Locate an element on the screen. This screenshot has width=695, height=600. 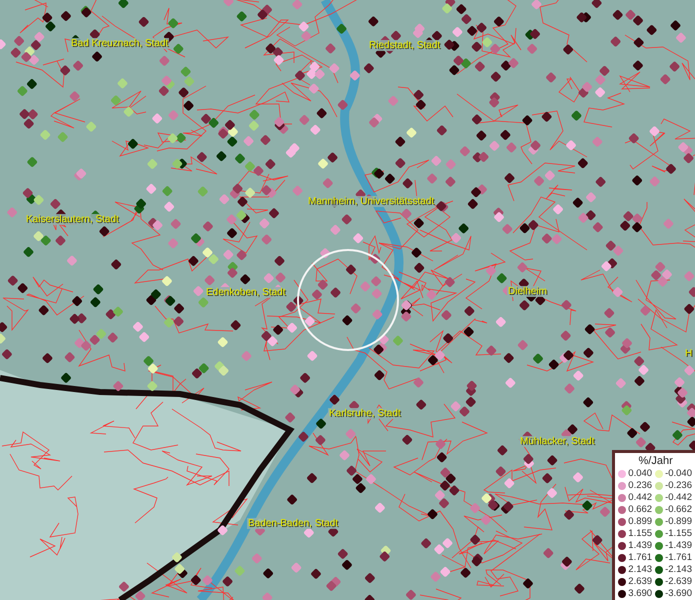
place-label: H is located at coordinates (689, 353).